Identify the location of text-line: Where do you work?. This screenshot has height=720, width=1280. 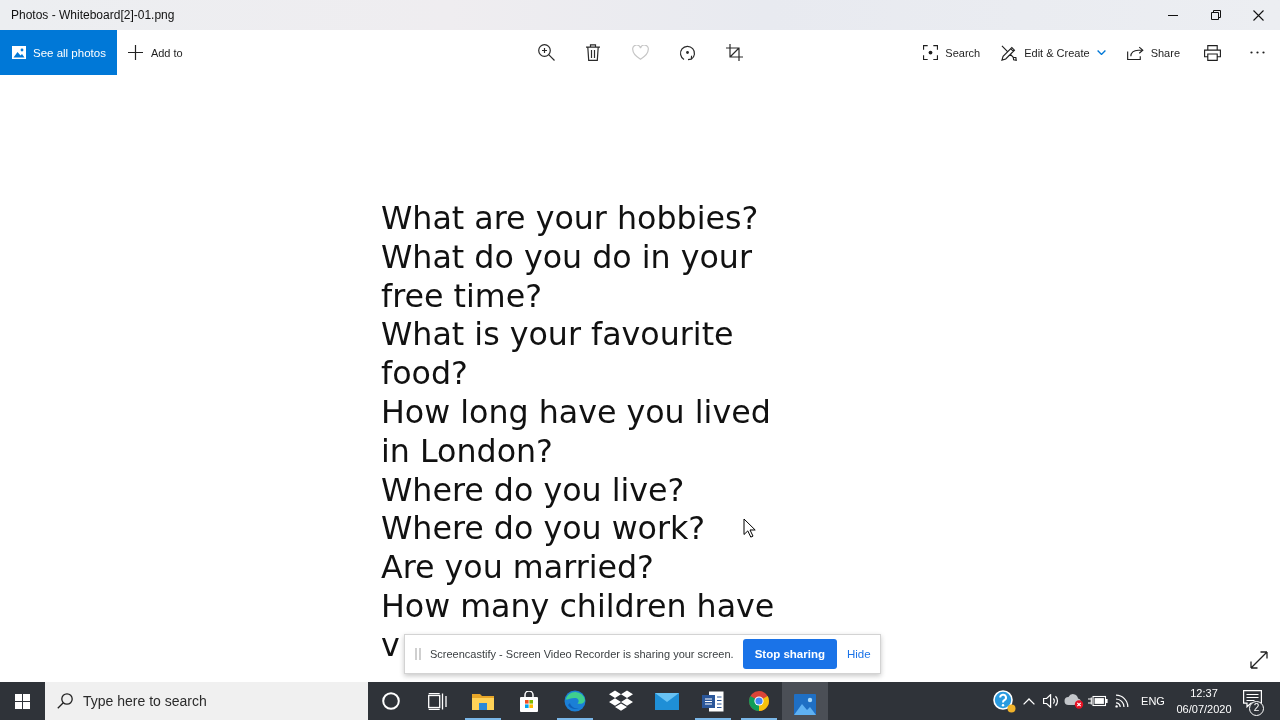
(543, 529).